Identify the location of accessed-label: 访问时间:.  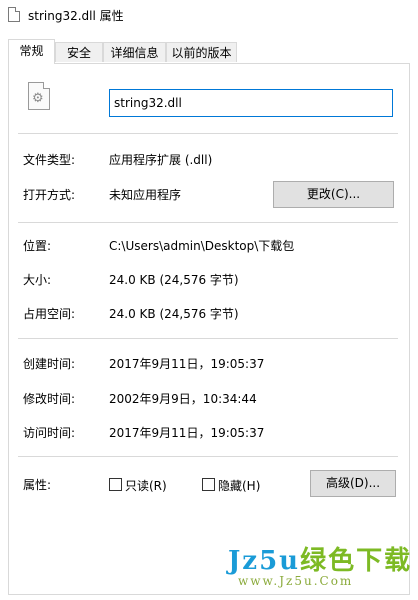
(49, 433).